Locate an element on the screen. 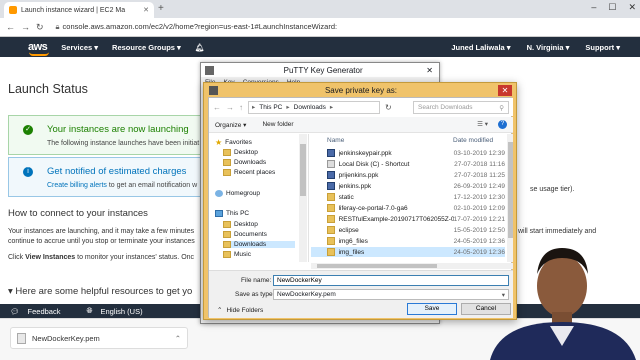 This screenshot has height=360, width=640. lock-icon: 🔒︎ is located at coordinates (57, 26).